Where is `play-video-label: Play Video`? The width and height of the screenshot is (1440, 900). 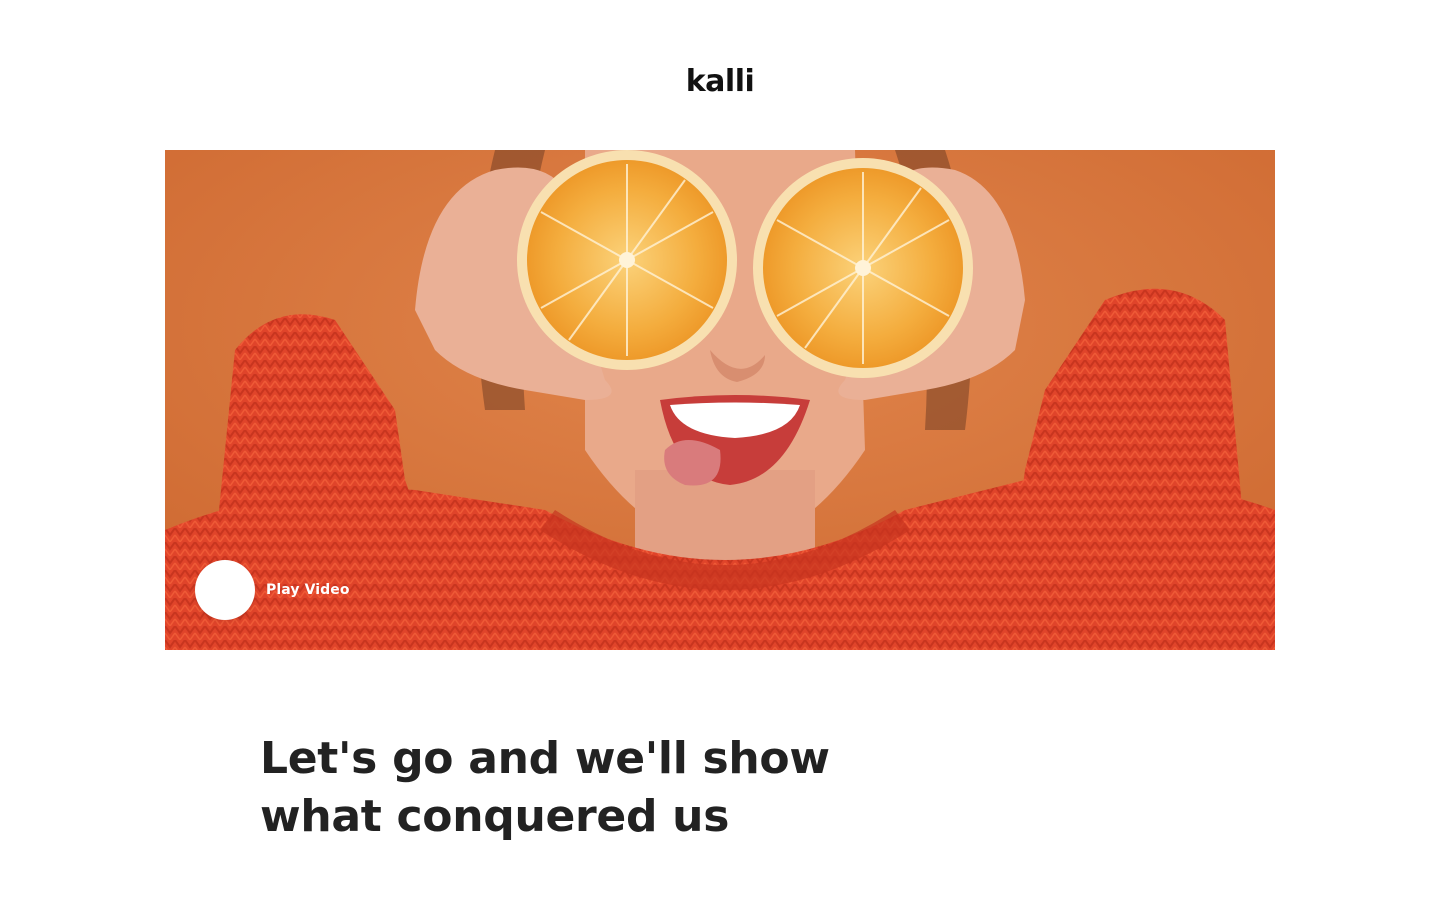 play-video-label: Play Video is located at coordinates (308, 590).